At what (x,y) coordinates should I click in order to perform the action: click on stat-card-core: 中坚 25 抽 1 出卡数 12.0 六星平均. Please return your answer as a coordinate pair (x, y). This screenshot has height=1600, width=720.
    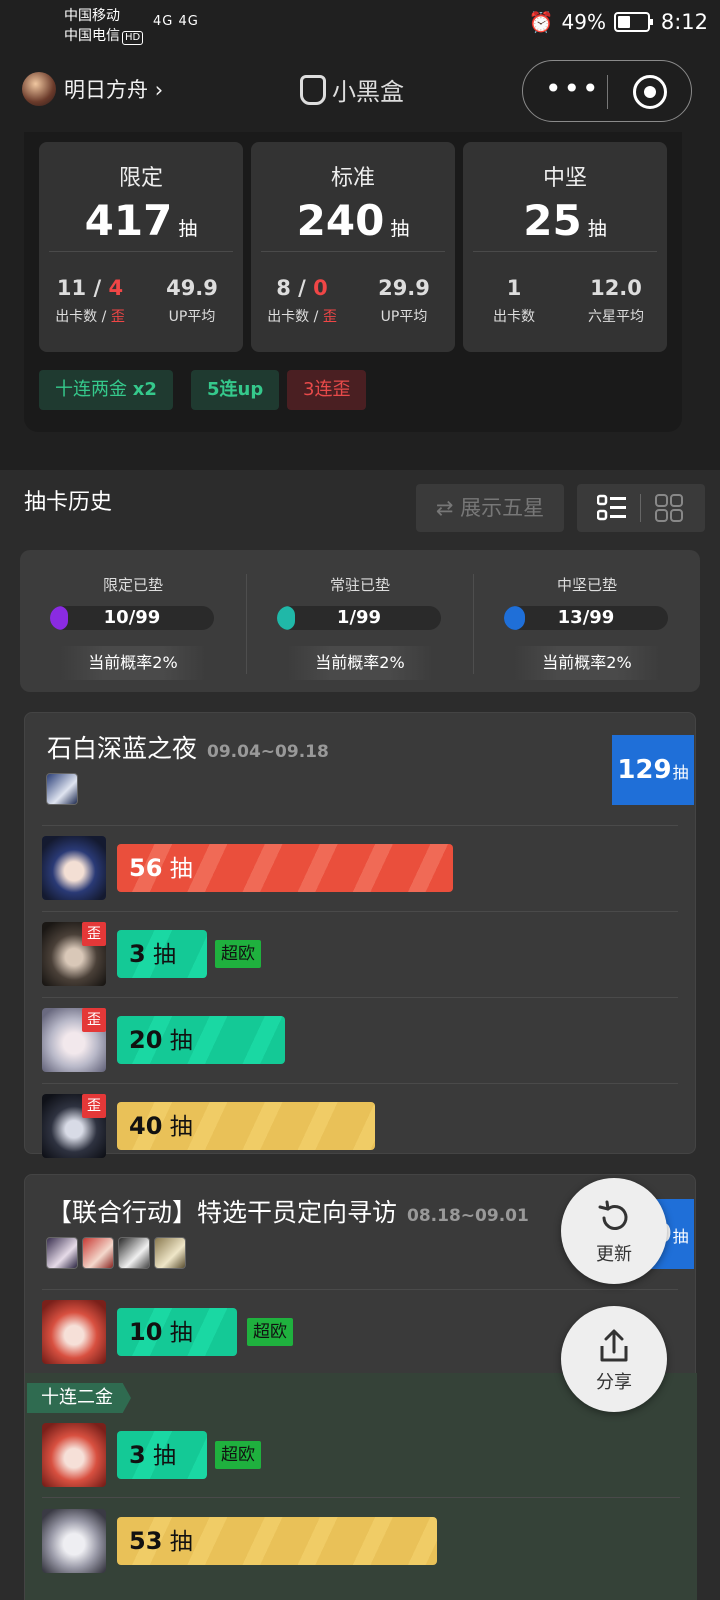
    Looking at the image, I should click on (565, 247).